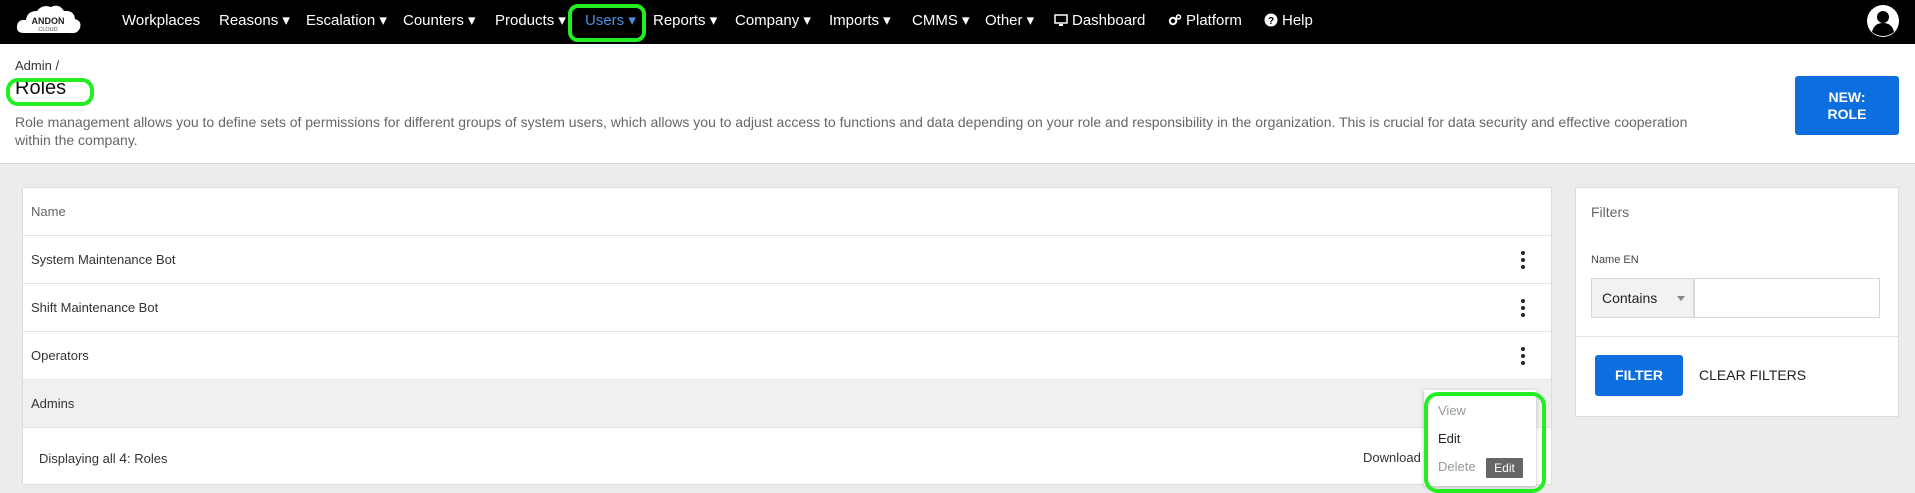 The image size is (1915, 493). I want to click on nav-reasons: Reasons ▾, so click(254, 21).